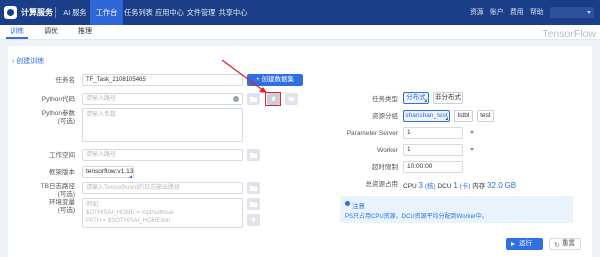 This screenshot has width=600, height=257. I want to click on task-name-label: 任务名, so click(65, 80).